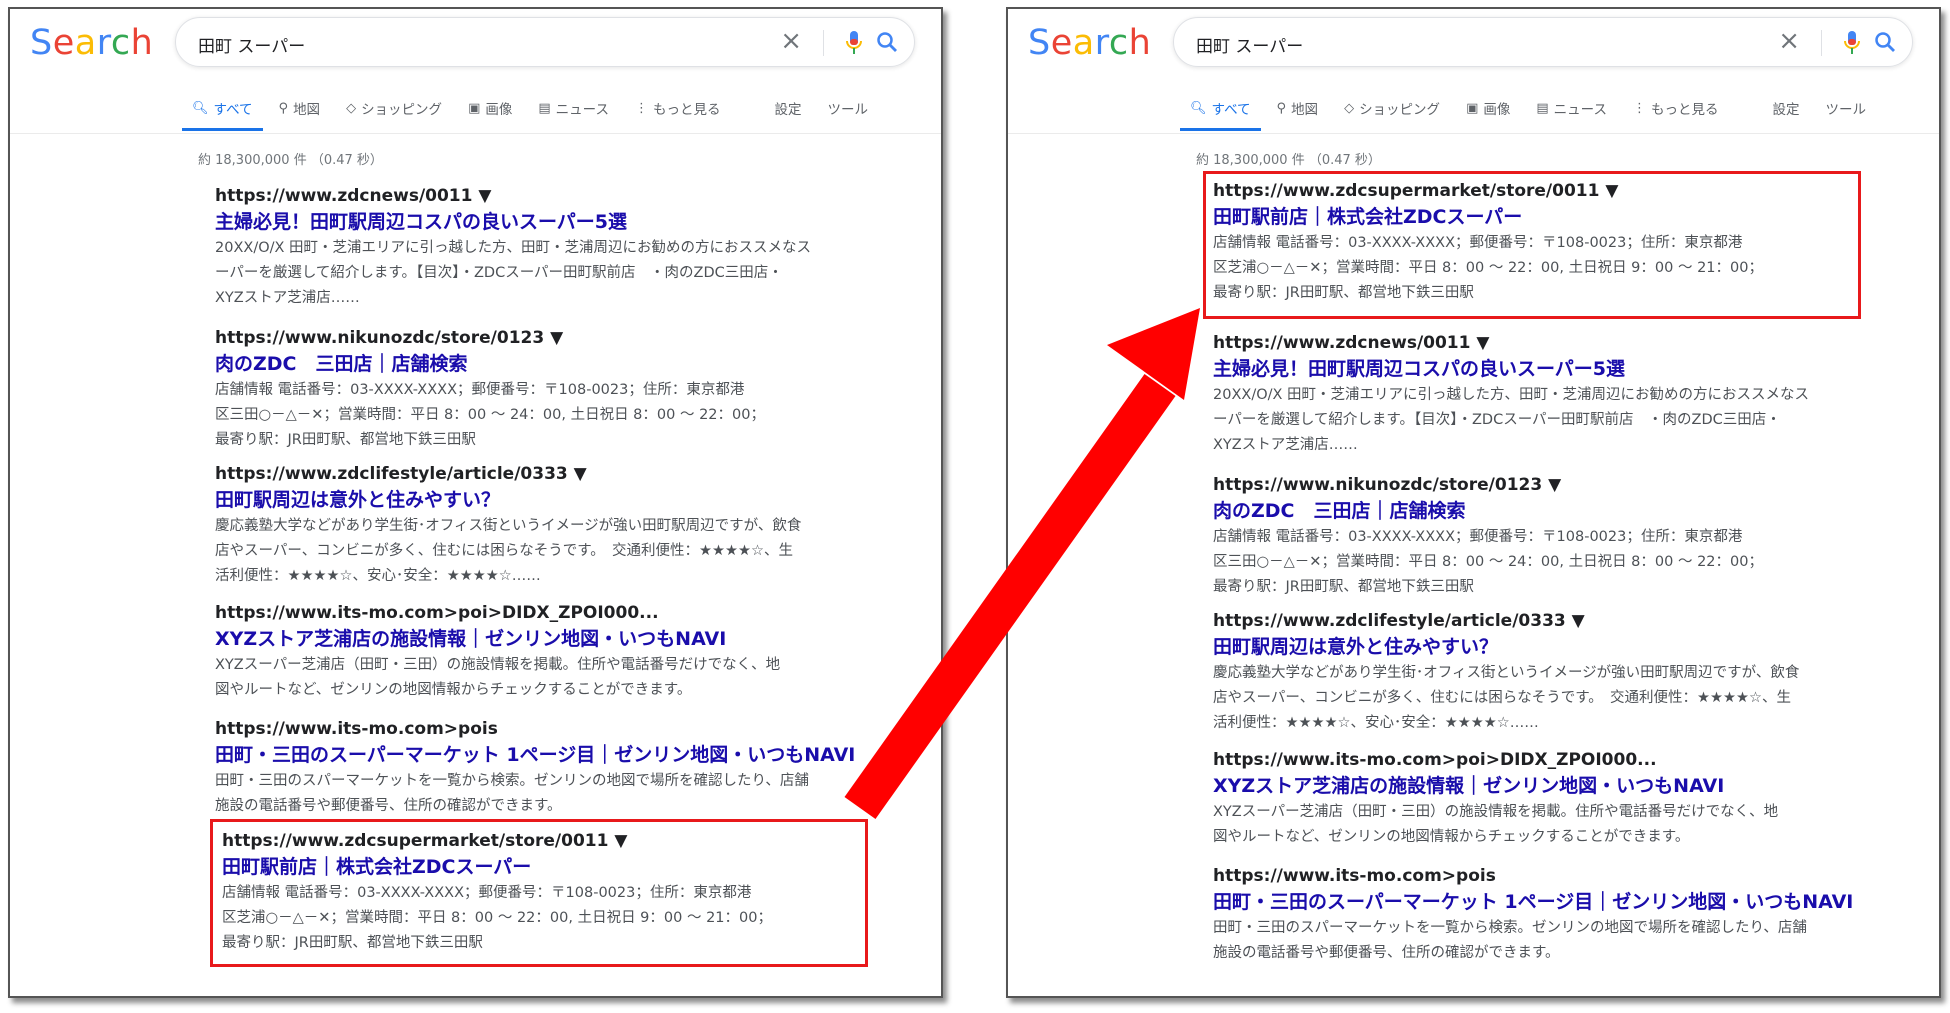  I want to click on tab-label: もっと見る, so click(1684, 110).